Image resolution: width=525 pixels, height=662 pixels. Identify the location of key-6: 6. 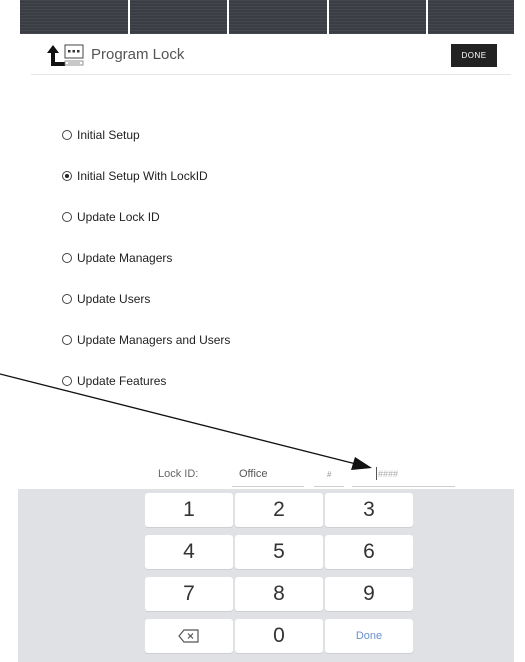
(369, 552).